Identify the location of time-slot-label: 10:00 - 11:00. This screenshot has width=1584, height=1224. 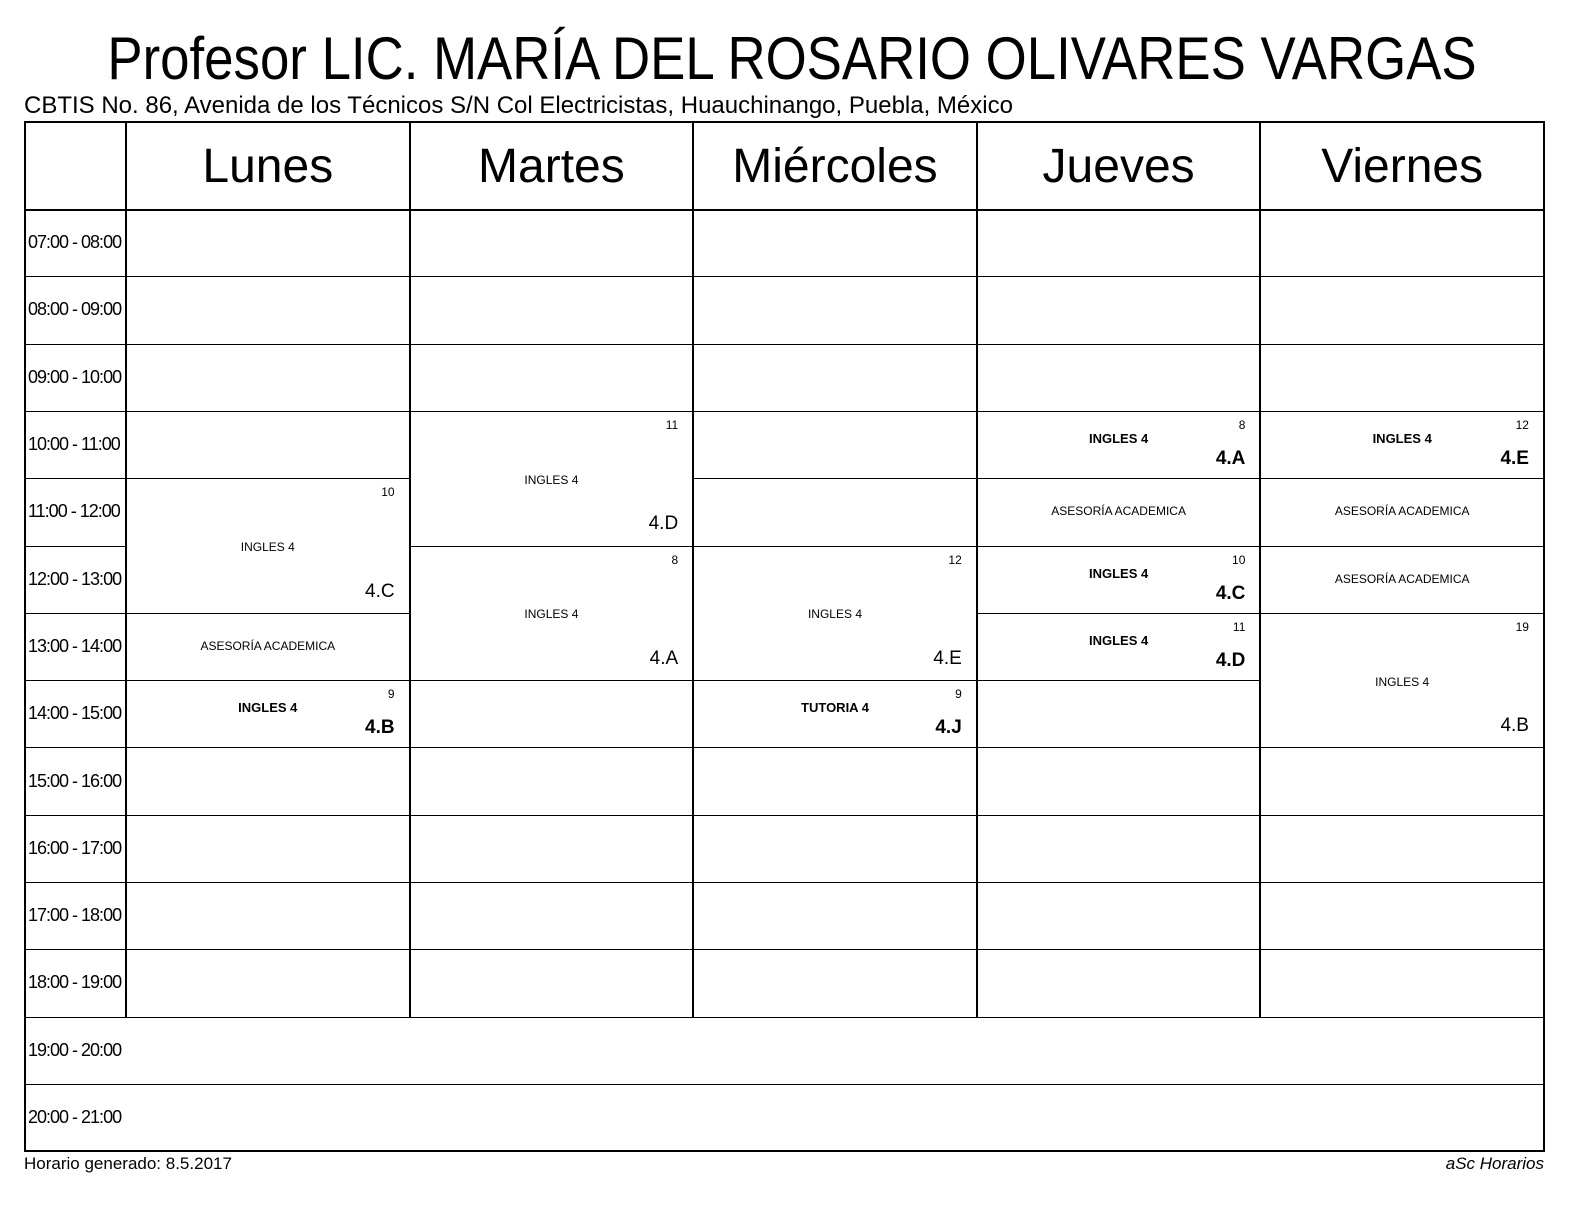
(74, 444).